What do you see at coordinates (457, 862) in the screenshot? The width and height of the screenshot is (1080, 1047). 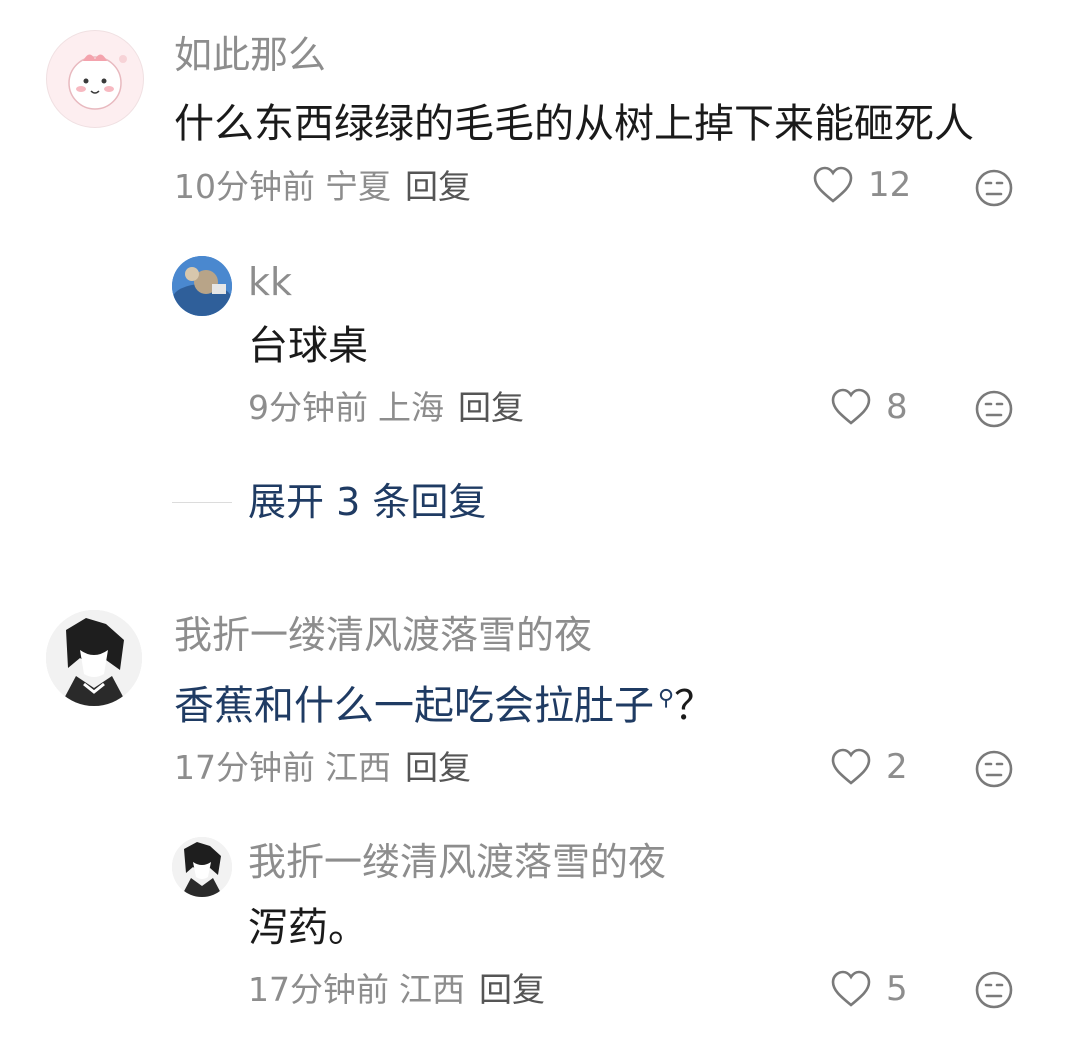 I see `reply-author: 我折一缕清风渡落雪的夜` at bounding box center [457, 862].